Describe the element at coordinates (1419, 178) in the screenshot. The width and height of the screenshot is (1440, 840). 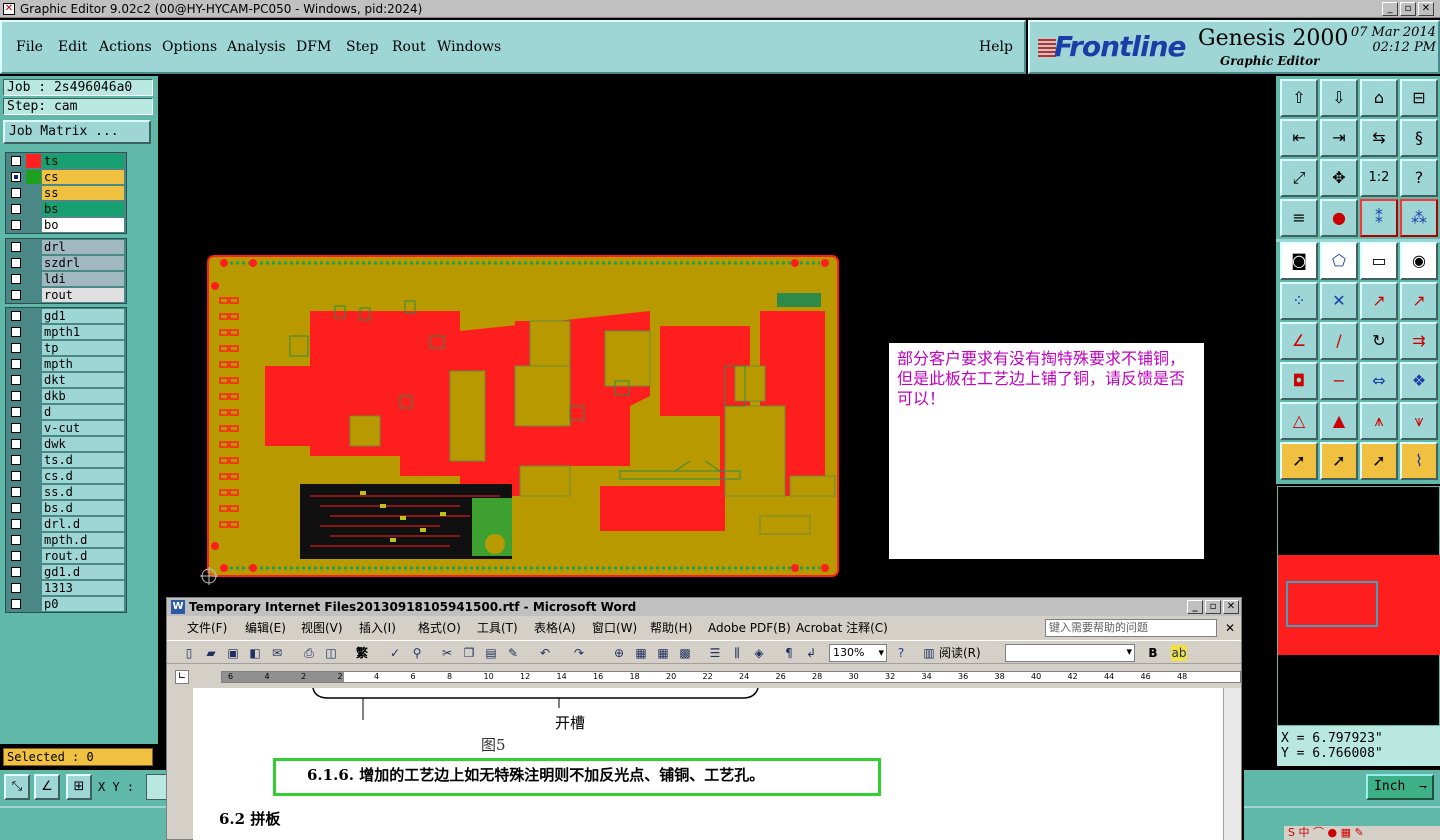
I see `tool-help-icon: ?` at that location.